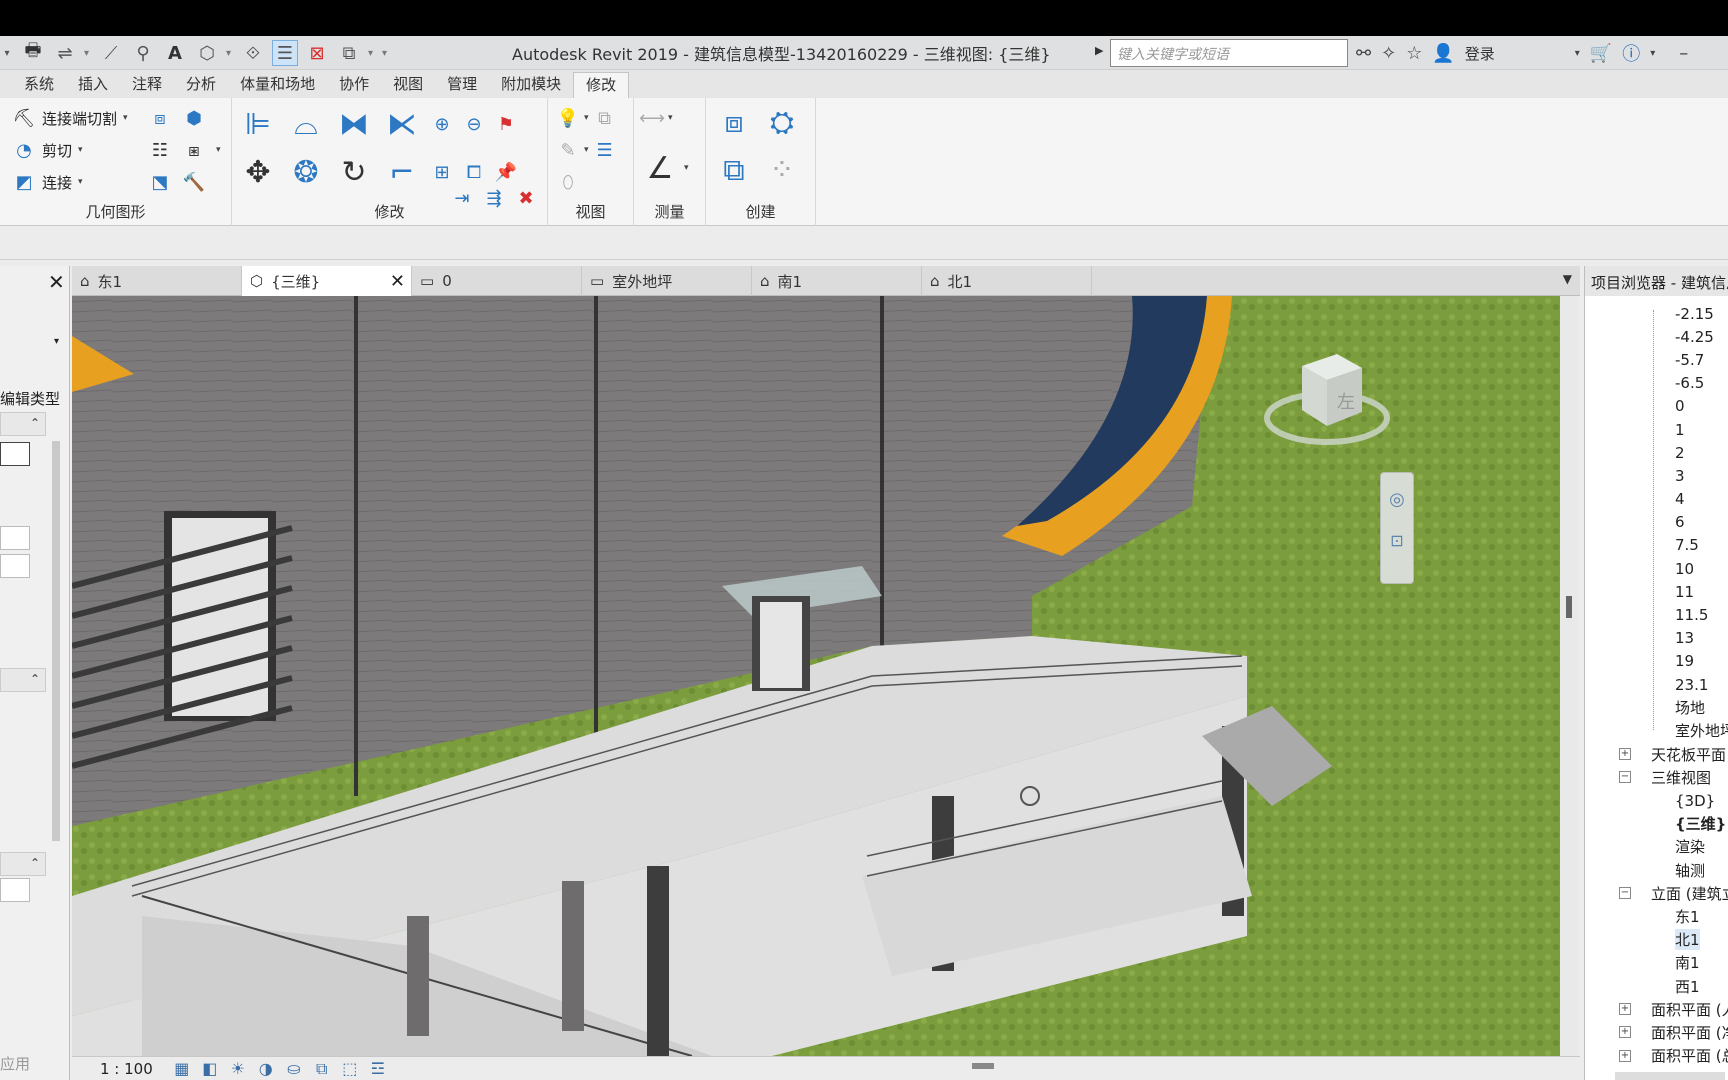  What do you see at coordinates (322, 1069) in the screenshot?
I see `crop-view-icon: ⧉` at bounding box center [322, 1069].